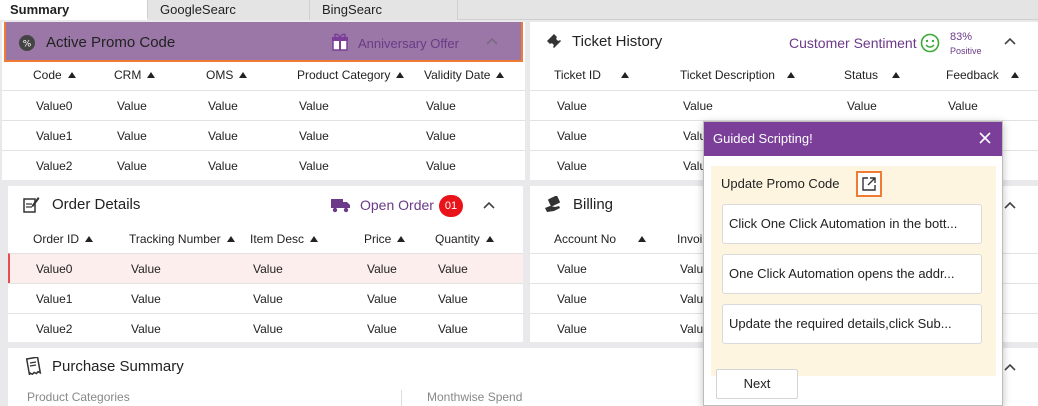 This screenshot has height=406, width=1038. I want to click on next-button: Next, so click(757, 384).